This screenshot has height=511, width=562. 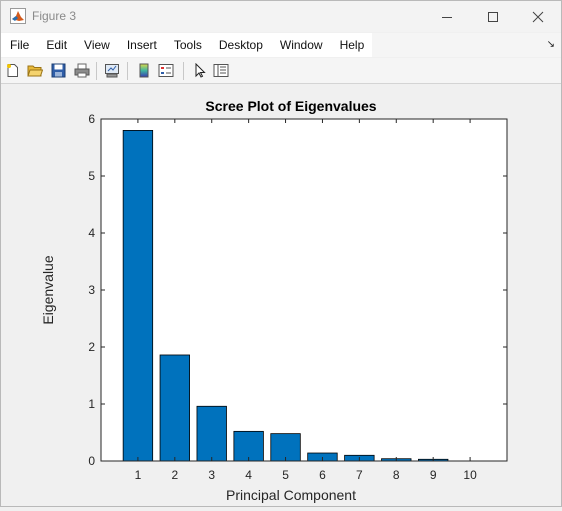 What do you see at coordinates (91, 404) in the screenshot?
I see `y-tick-label: 1` at bounding box center [91, 404].